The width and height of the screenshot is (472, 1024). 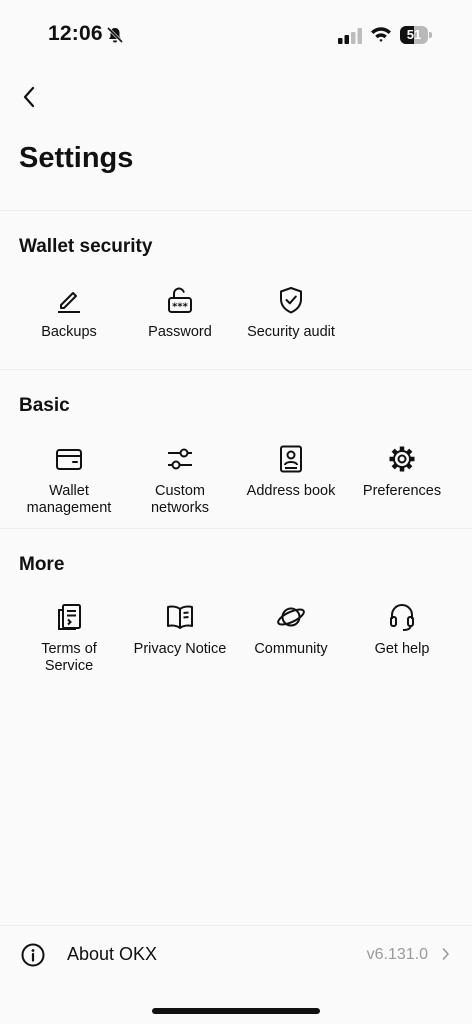 What do you see at coordinates (402, 459) in the screenshot?
I see `gear-icon` at bounding box center [402, 459].